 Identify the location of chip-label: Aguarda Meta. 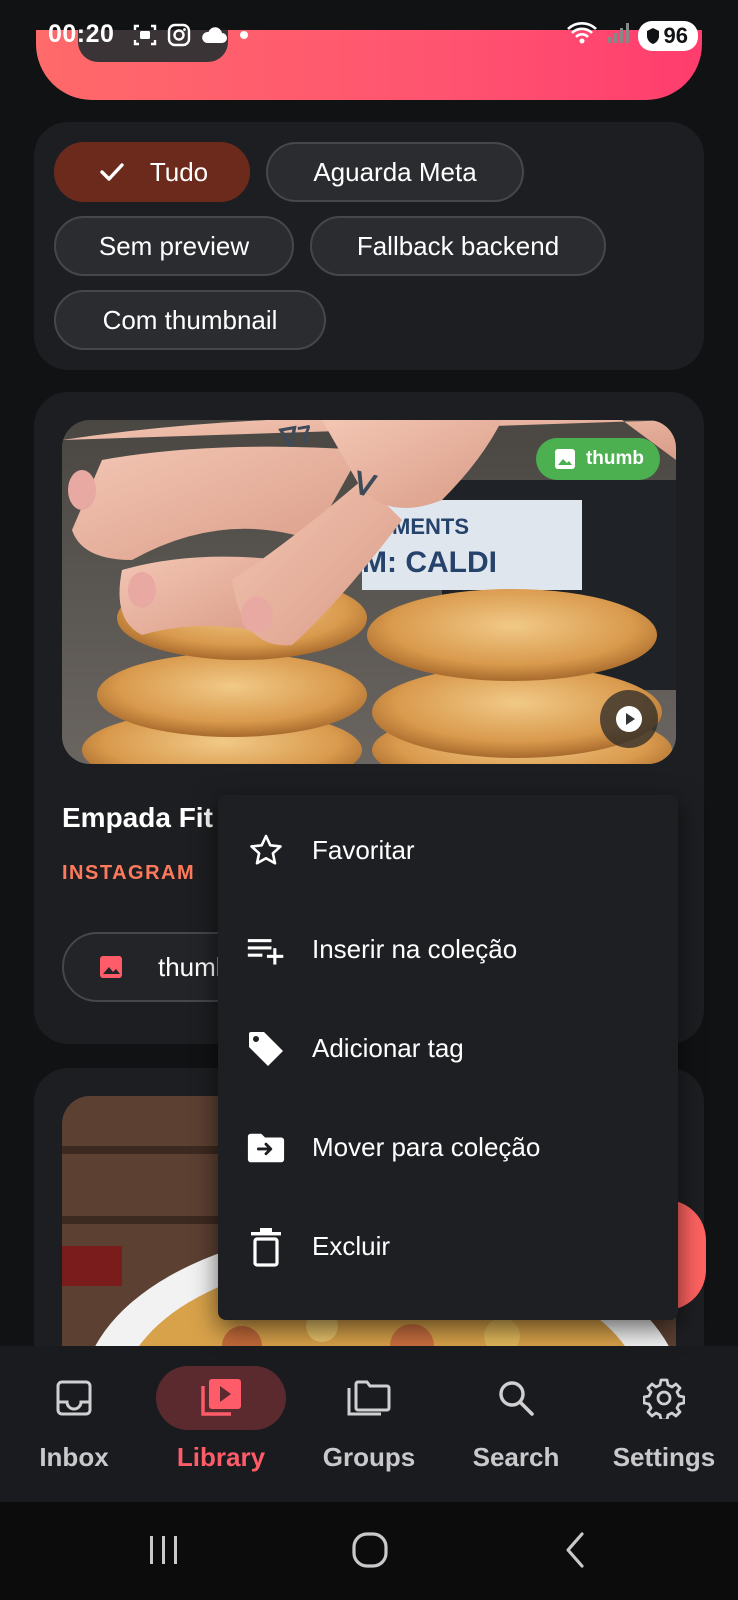
(395, 171).